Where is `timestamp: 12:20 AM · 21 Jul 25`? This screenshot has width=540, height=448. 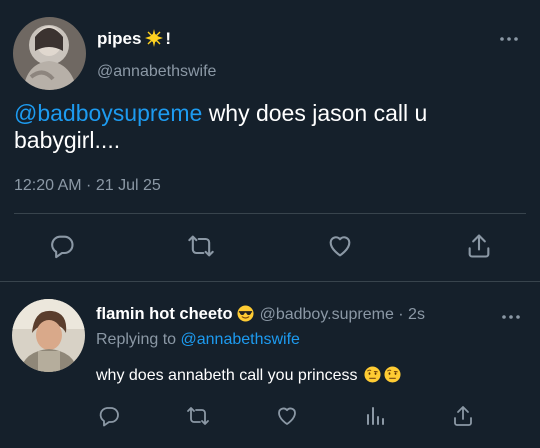 timestamp: 12:20 AM · 21 Jul 25 is located at coordinates (87, 186).